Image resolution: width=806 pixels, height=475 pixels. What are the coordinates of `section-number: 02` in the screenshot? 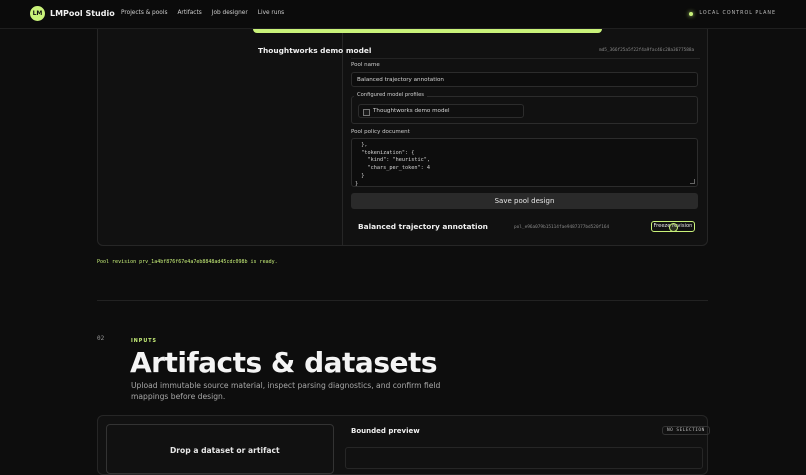 It's located at (101, 338).